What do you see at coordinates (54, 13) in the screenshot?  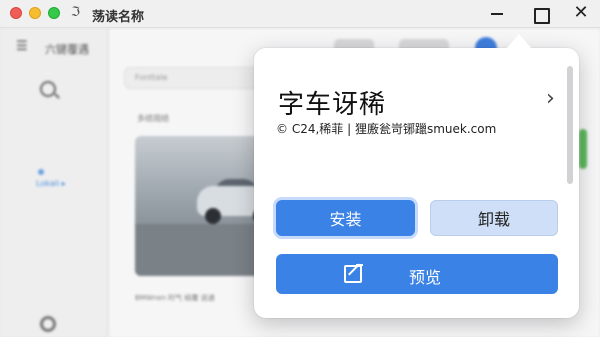 I see `zoom-traffic-light` at bounding box center [54, 13].